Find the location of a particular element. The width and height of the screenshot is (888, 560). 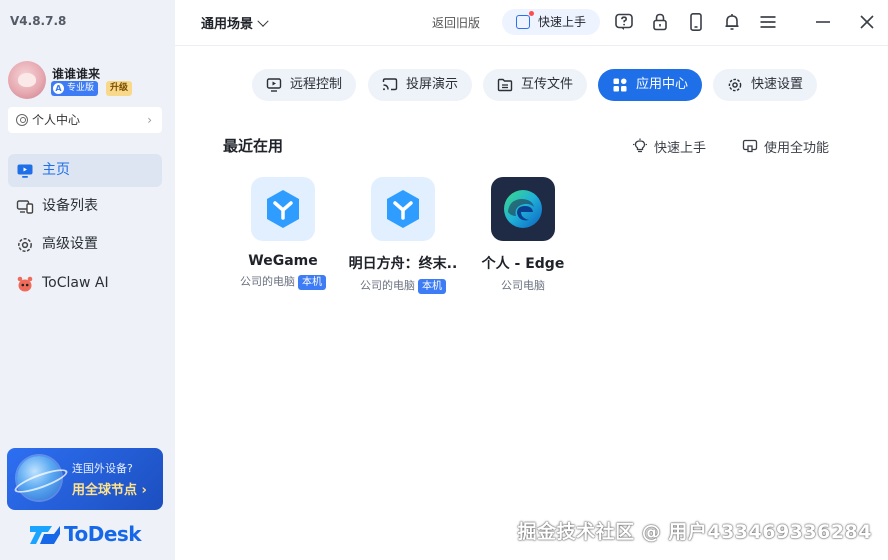

plan-badge: A 专业版 is located at coordinates (75, 88).